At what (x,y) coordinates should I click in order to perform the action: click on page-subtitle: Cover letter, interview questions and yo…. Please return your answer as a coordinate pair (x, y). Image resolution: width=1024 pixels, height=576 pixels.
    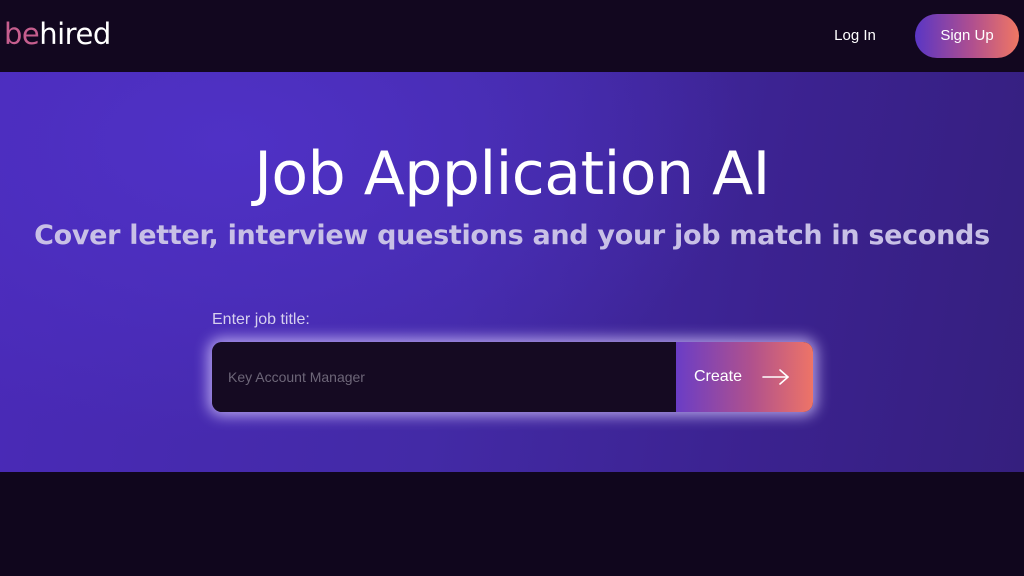
    Looking at the image, I should click on (512, 235).